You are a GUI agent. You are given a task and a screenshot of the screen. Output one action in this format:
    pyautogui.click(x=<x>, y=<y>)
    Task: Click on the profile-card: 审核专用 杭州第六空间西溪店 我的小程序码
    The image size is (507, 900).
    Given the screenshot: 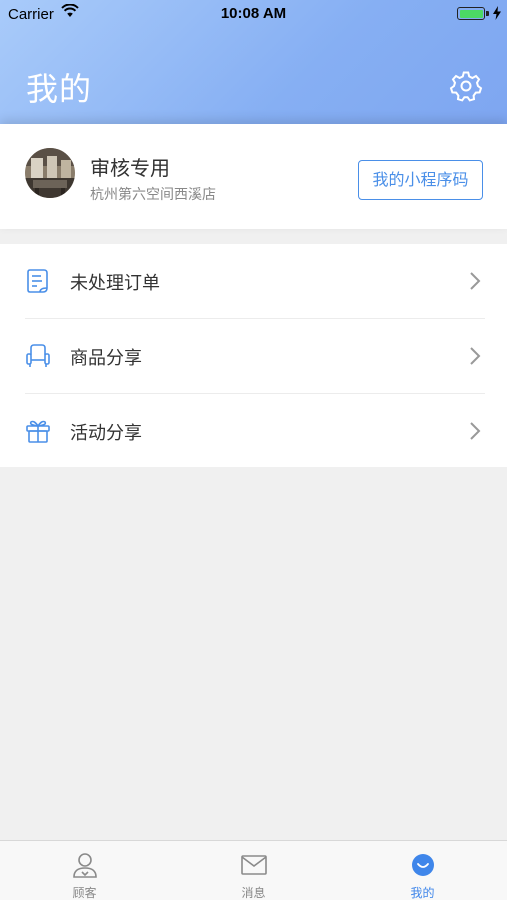 What is the action you would take?
    pyautogui.click(x=253, y=176)
    